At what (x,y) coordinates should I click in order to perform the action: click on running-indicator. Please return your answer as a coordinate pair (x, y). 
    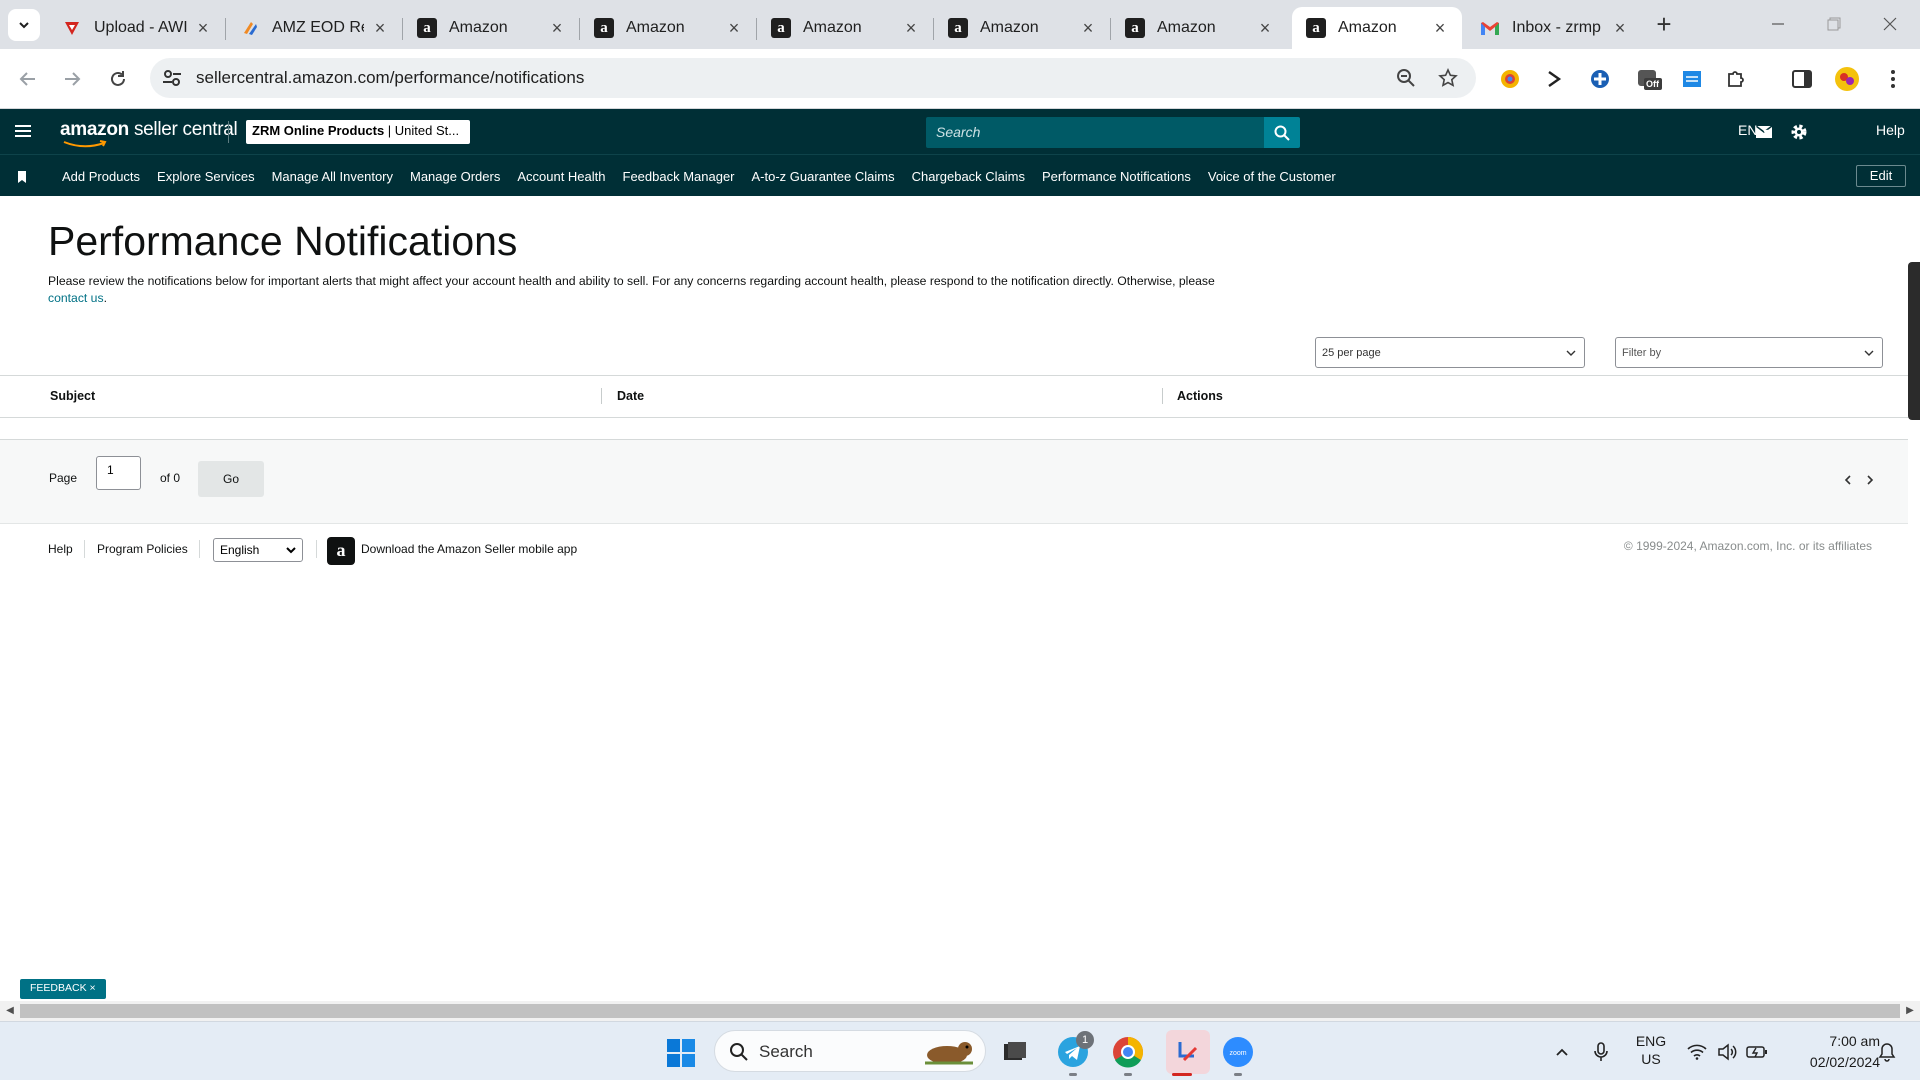
    Looking at the image, I should click on (1073, 1074).